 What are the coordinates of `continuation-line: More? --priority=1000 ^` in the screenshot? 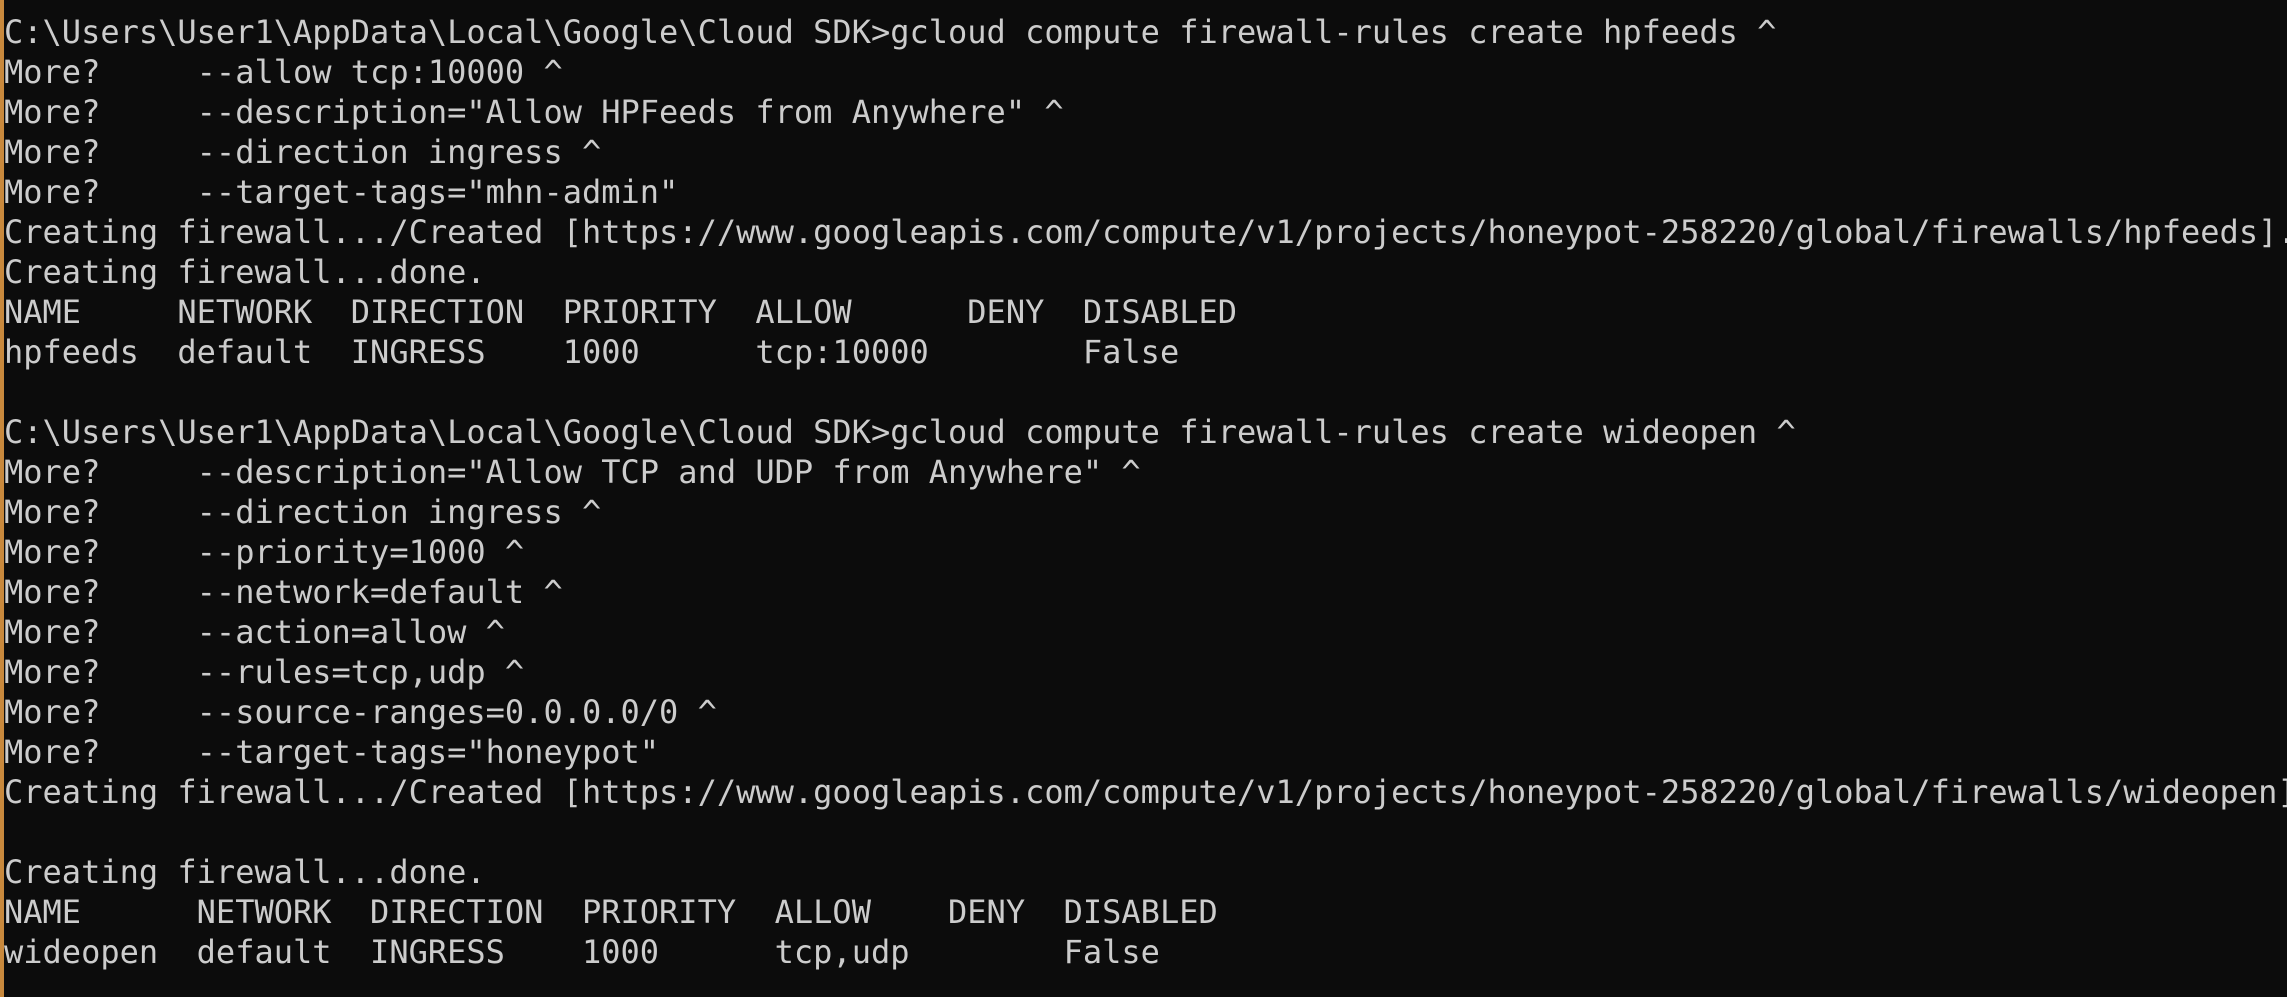 It's located at (264, 552).